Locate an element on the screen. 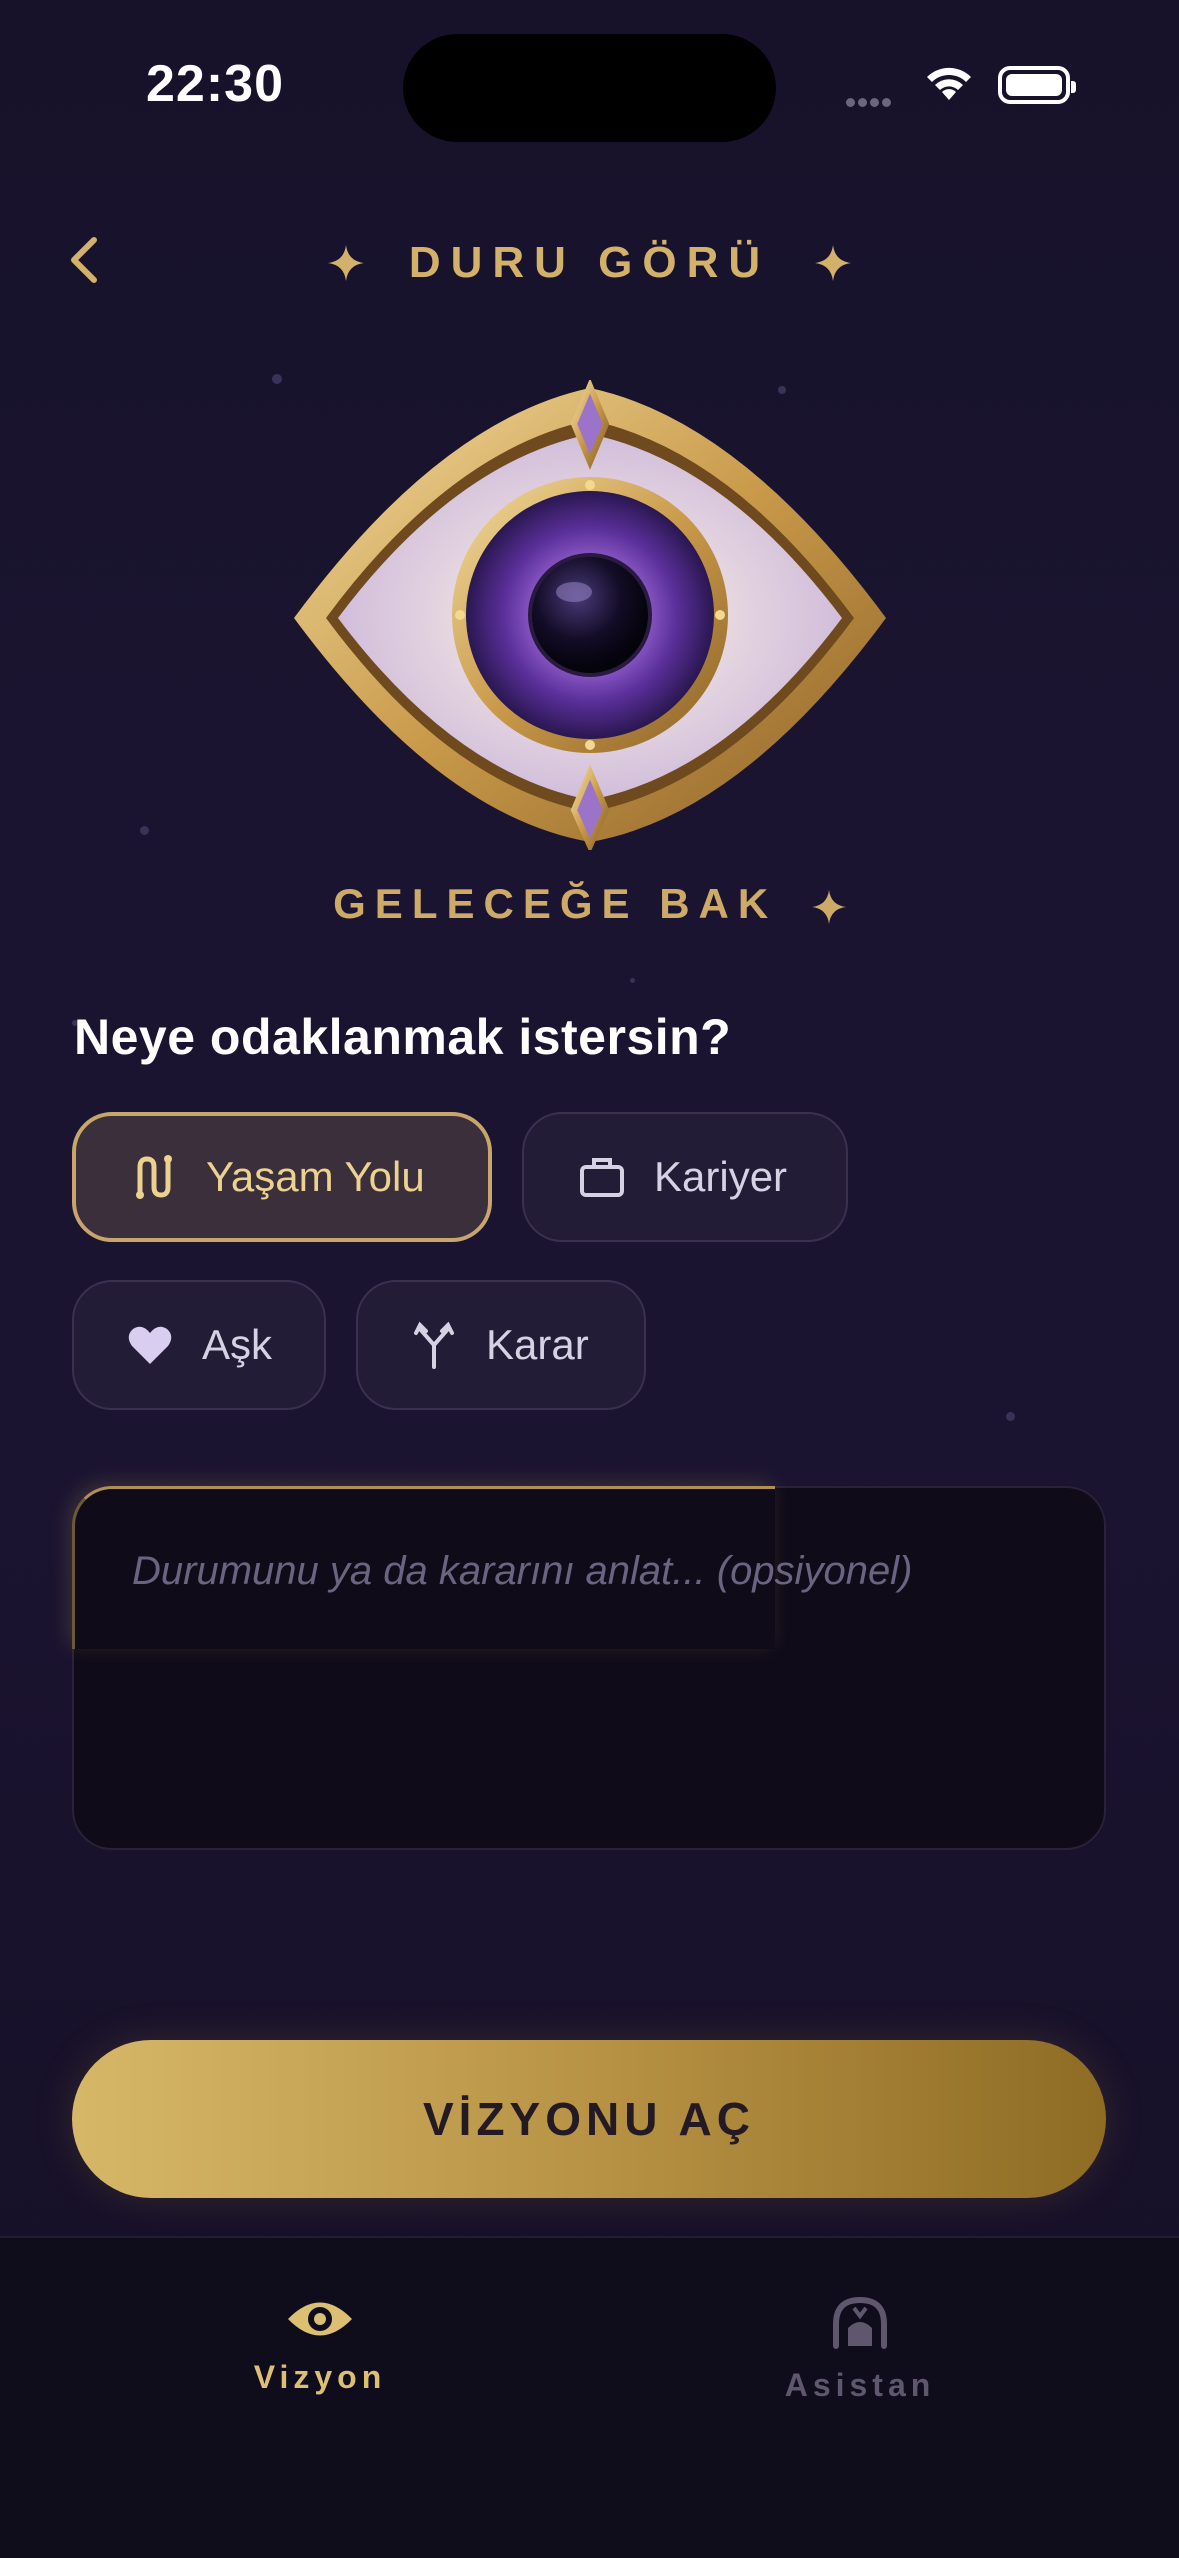 This screenshot has height=2558, width=1179. focus-chip-label: Yaşam Yolu is located at coordinates (315, 1176).